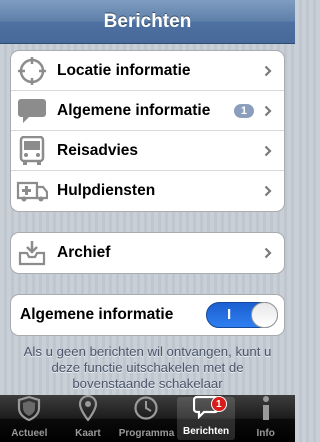 This screenshot has height=442, width=320. I want to click on bus-icon, so click(32, 151).